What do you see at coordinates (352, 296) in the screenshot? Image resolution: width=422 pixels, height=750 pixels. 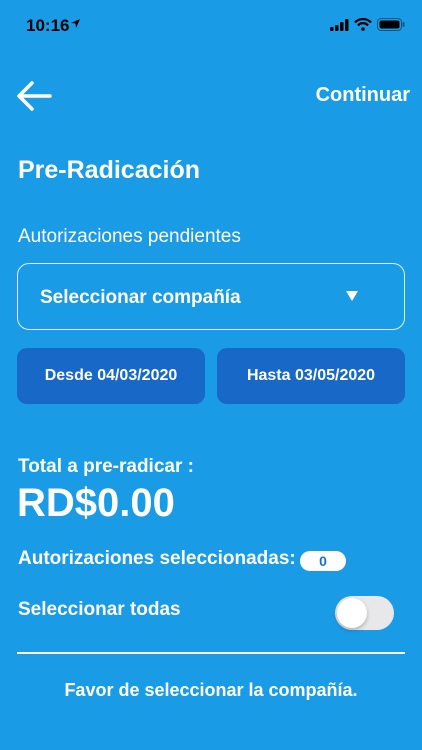 I see `chevron-down-icon` at bounding box center [352, 296].